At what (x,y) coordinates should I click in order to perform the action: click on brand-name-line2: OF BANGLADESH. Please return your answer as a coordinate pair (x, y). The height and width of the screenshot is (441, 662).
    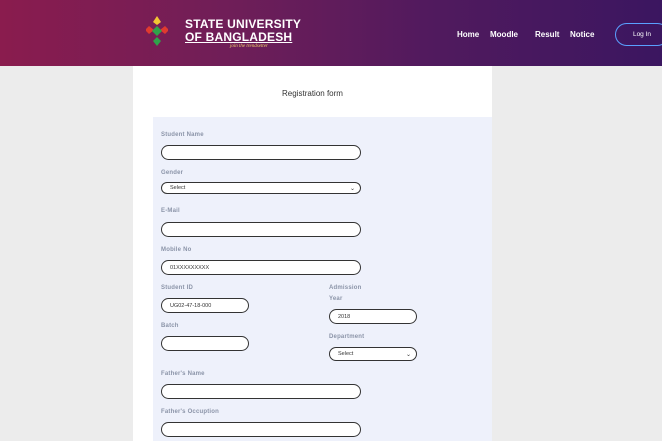
    Looking at the image, I should click on (238, 37).